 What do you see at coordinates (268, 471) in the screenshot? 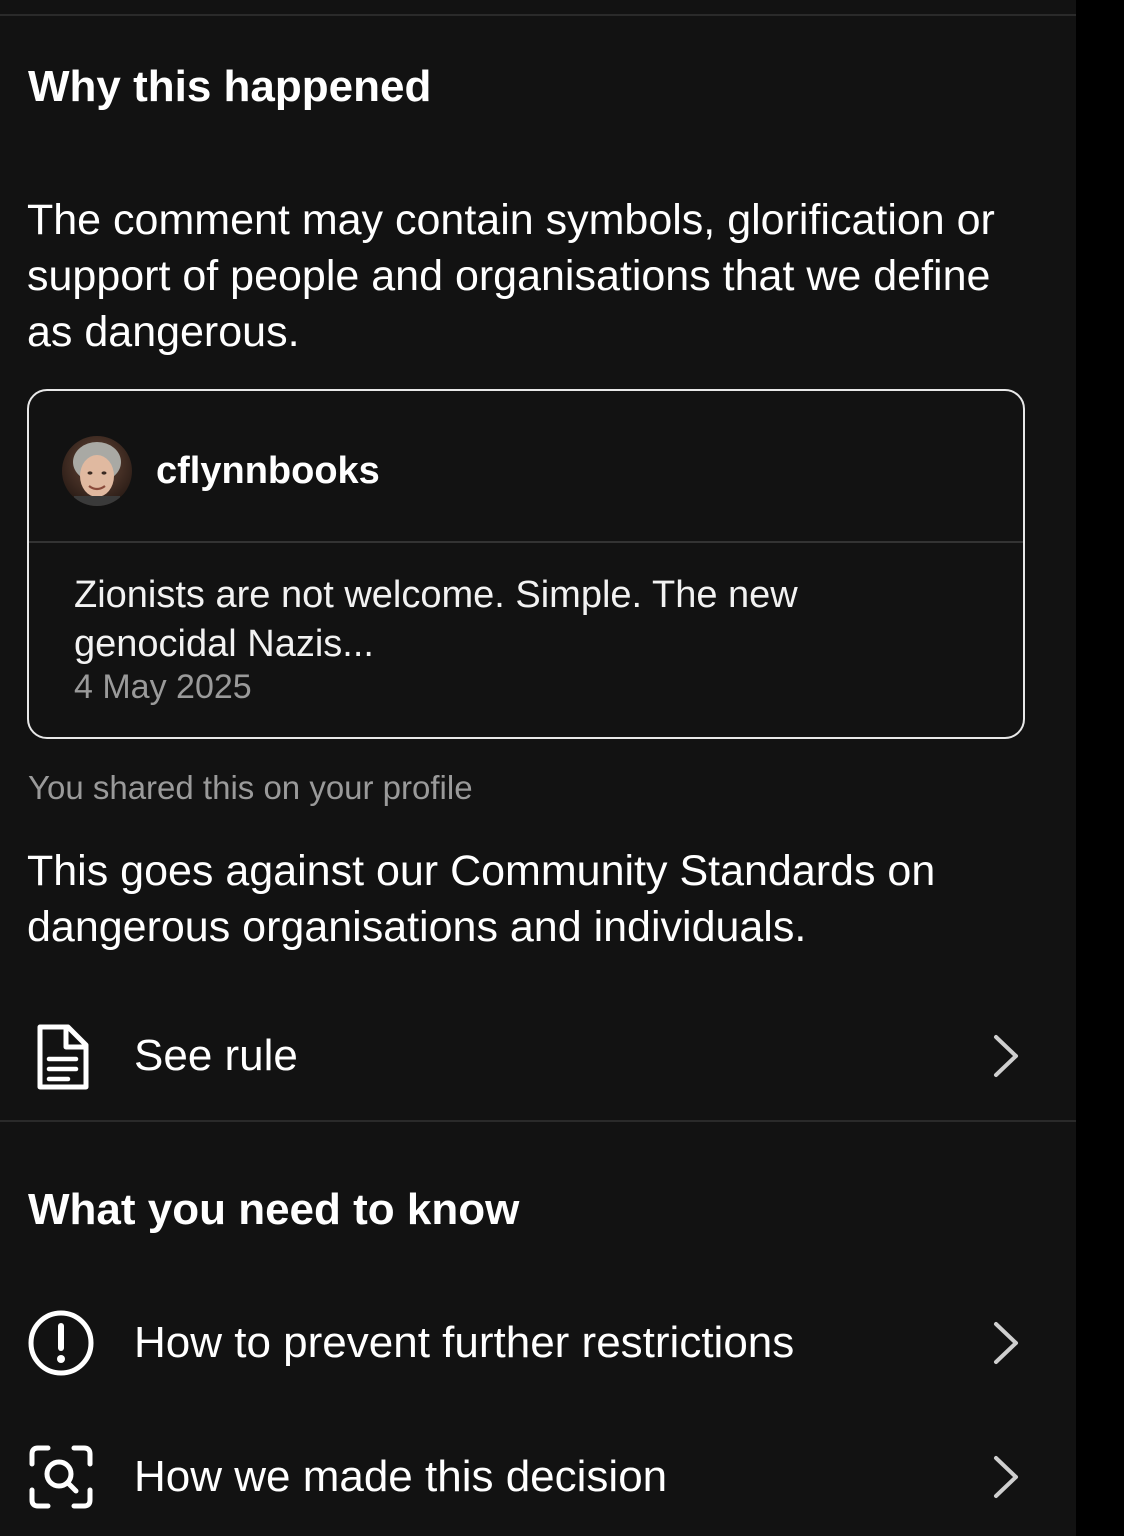
I see `comment-username: cflynnbooks` at bounding box center [268, 471].